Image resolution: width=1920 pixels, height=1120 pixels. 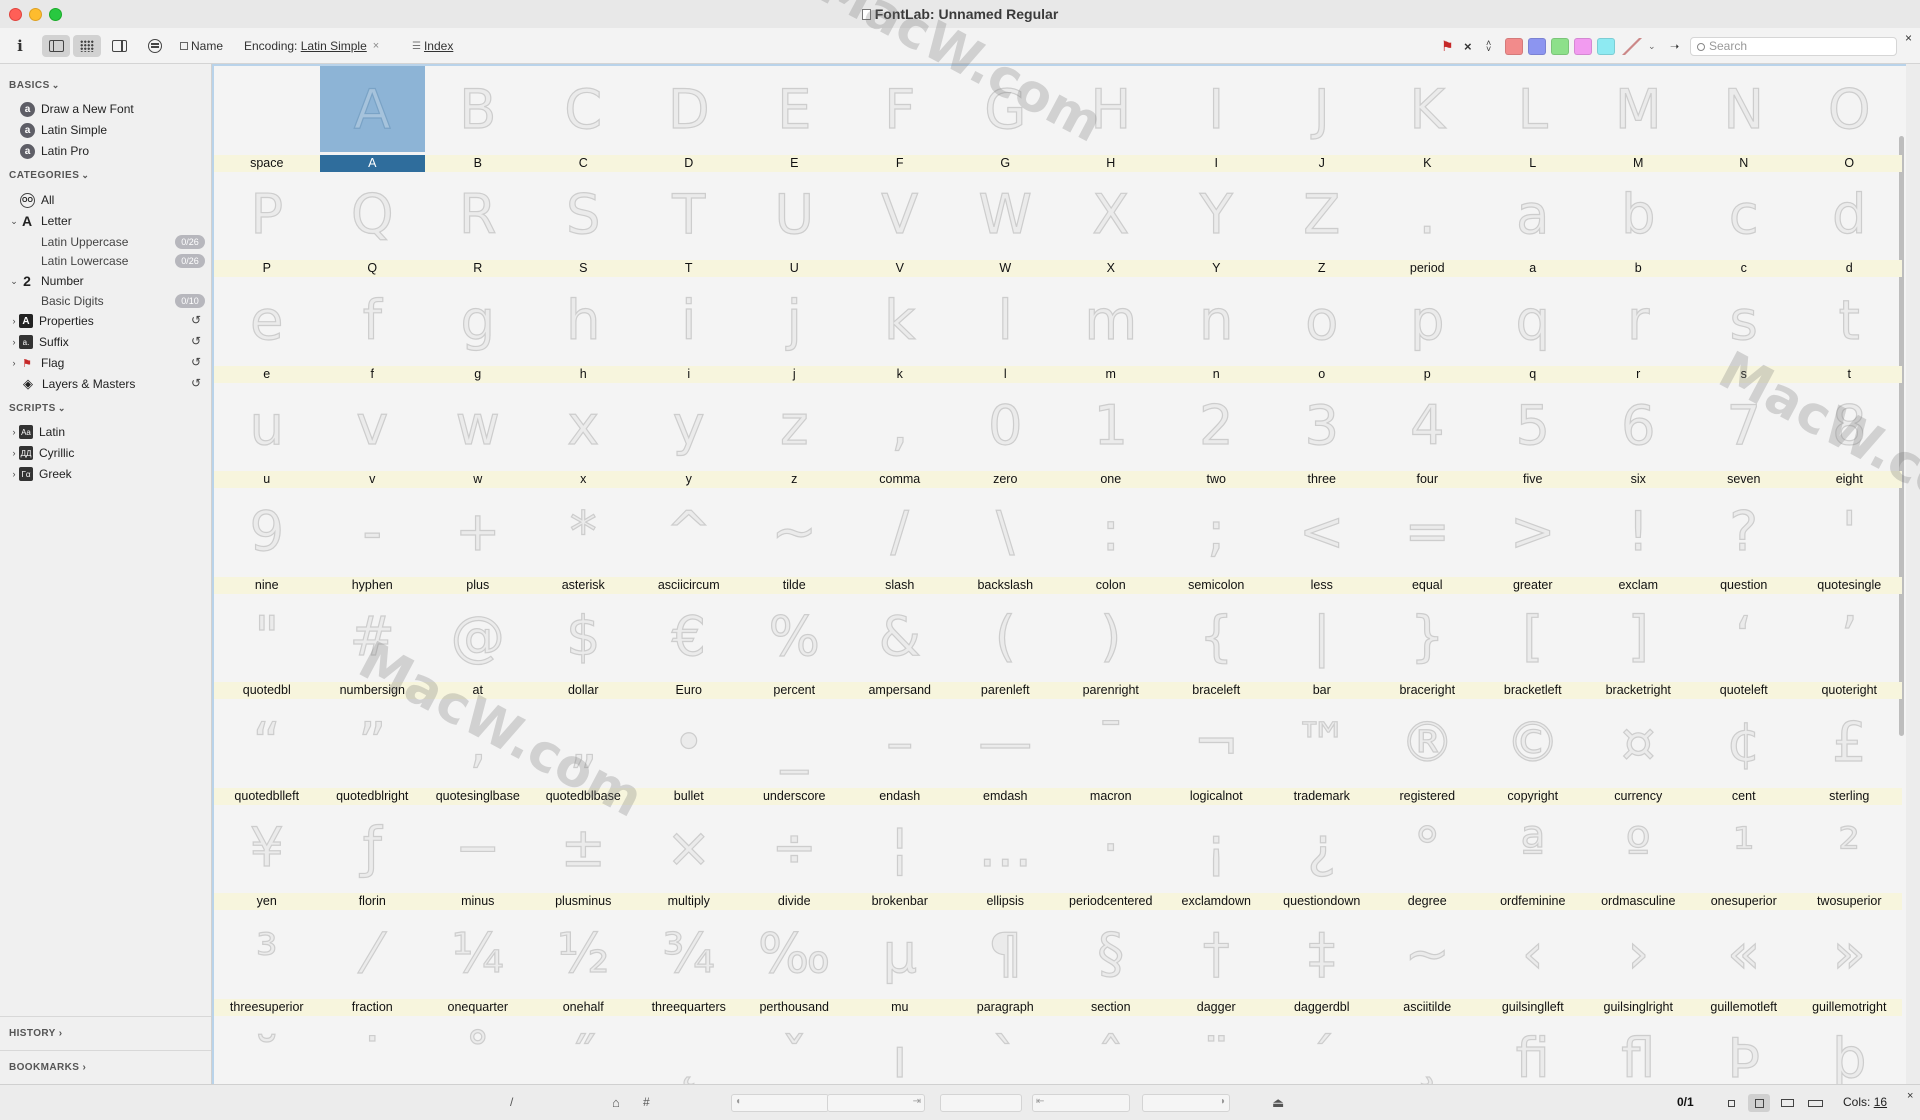 I want to click on glyph-cell: 4 four, so click(x=1427, y=435).